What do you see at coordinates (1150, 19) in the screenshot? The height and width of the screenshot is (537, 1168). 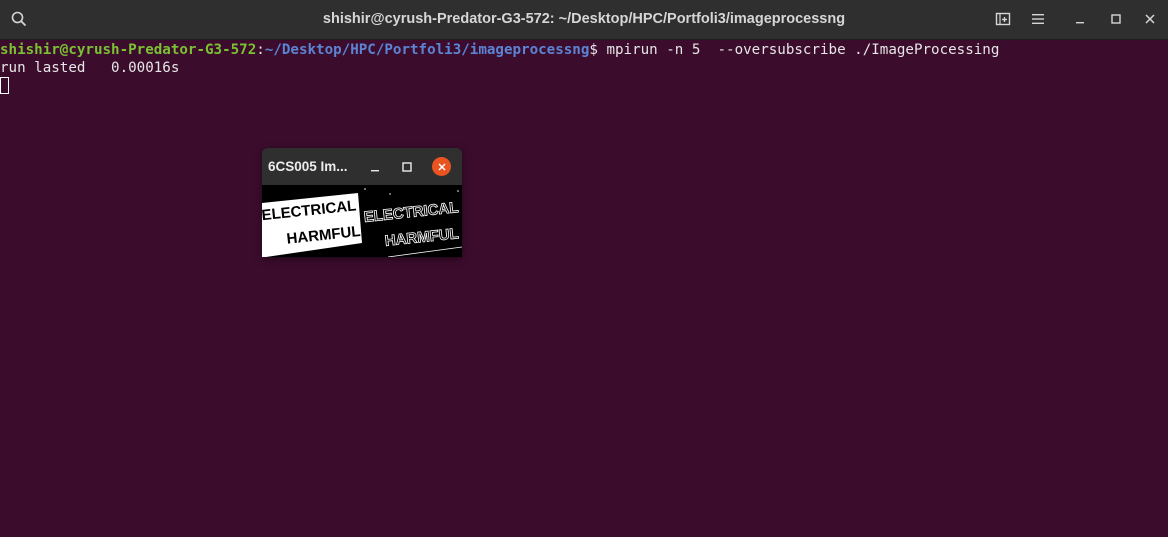 I see `close-icon` at bounding box center [1150, 19].